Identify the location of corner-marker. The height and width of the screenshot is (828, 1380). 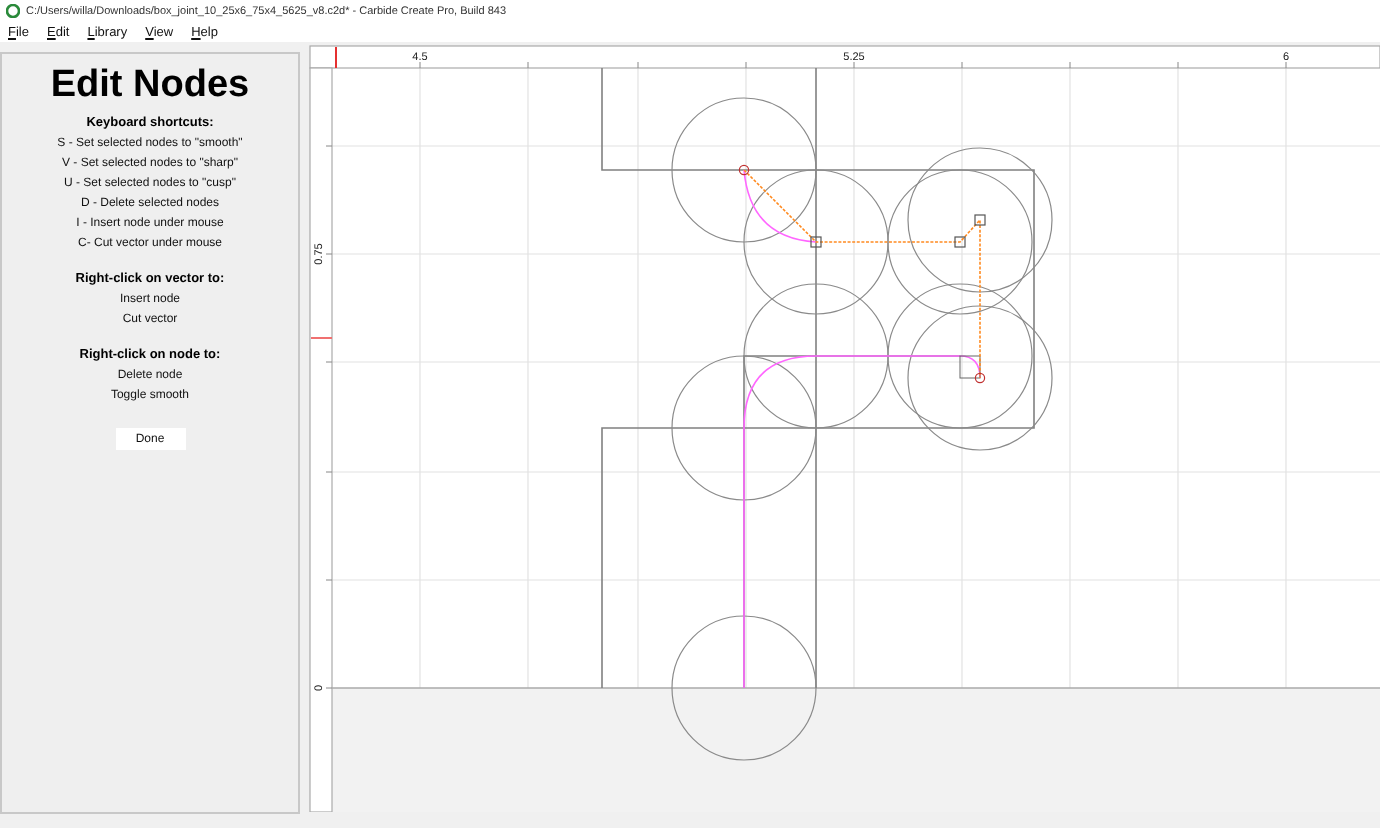
(970, 367).